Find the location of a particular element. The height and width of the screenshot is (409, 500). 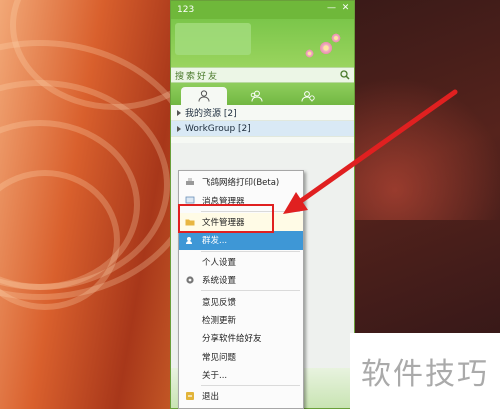

menu-item-label: 飞鸽网络打印(Beta) is located at coordinates (241, 183).